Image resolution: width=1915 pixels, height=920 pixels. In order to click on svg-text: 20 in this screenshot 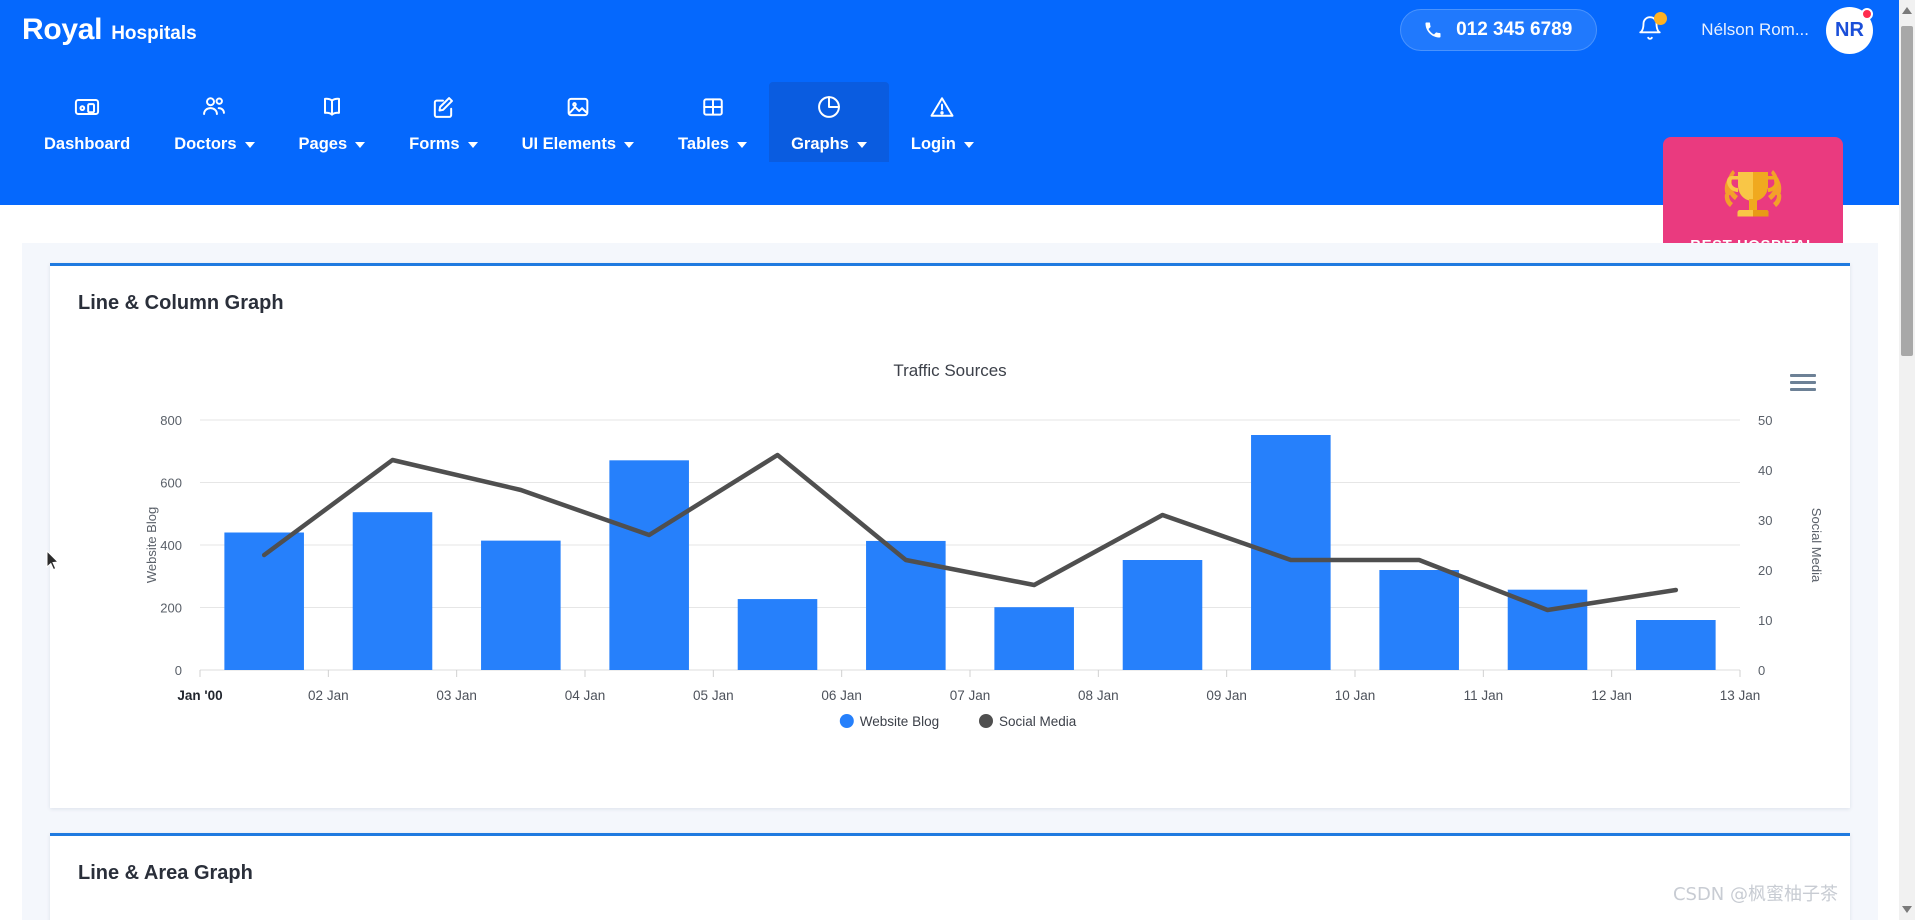, I will do `click(1765, 570)`.